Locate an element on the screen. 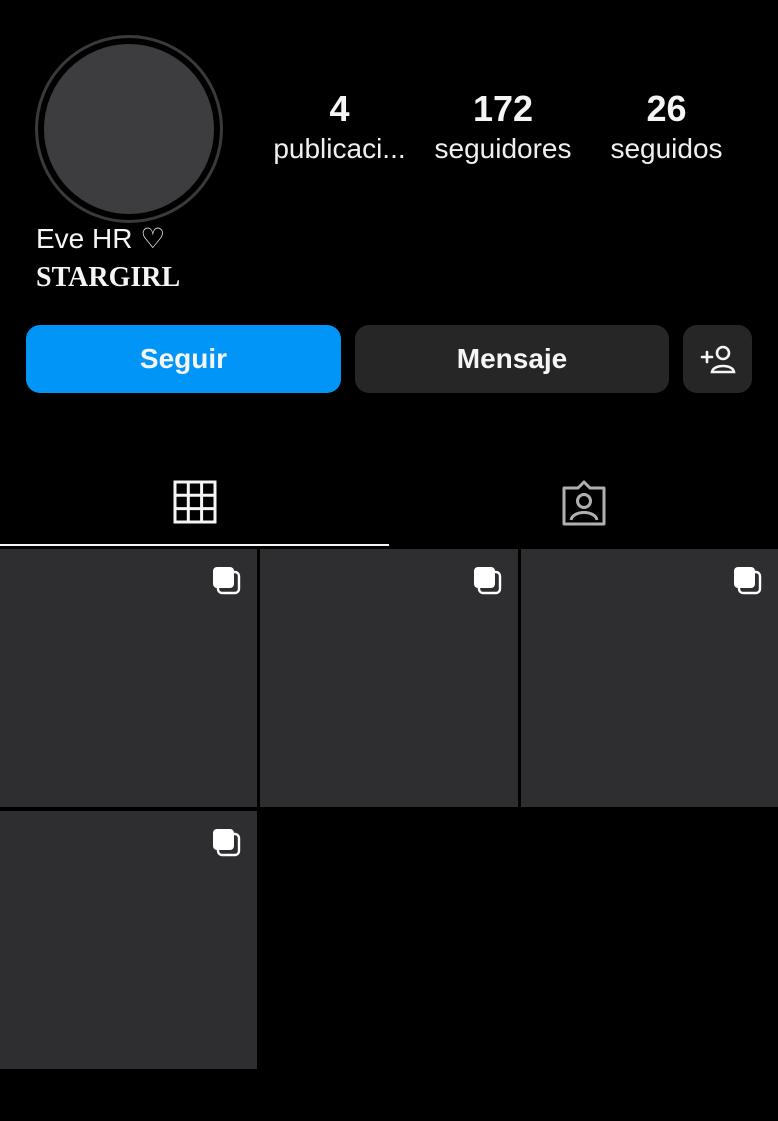  stat-followers-value: 172 is located at coordinates (503, 108).